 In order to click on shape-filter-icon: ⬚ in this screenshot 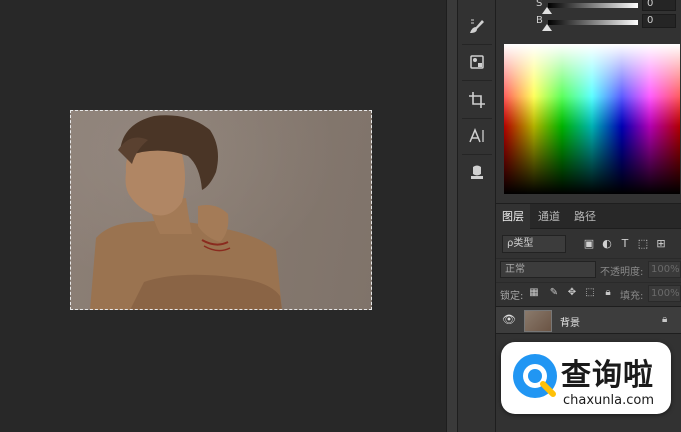, I will do `click(643, 244)`.